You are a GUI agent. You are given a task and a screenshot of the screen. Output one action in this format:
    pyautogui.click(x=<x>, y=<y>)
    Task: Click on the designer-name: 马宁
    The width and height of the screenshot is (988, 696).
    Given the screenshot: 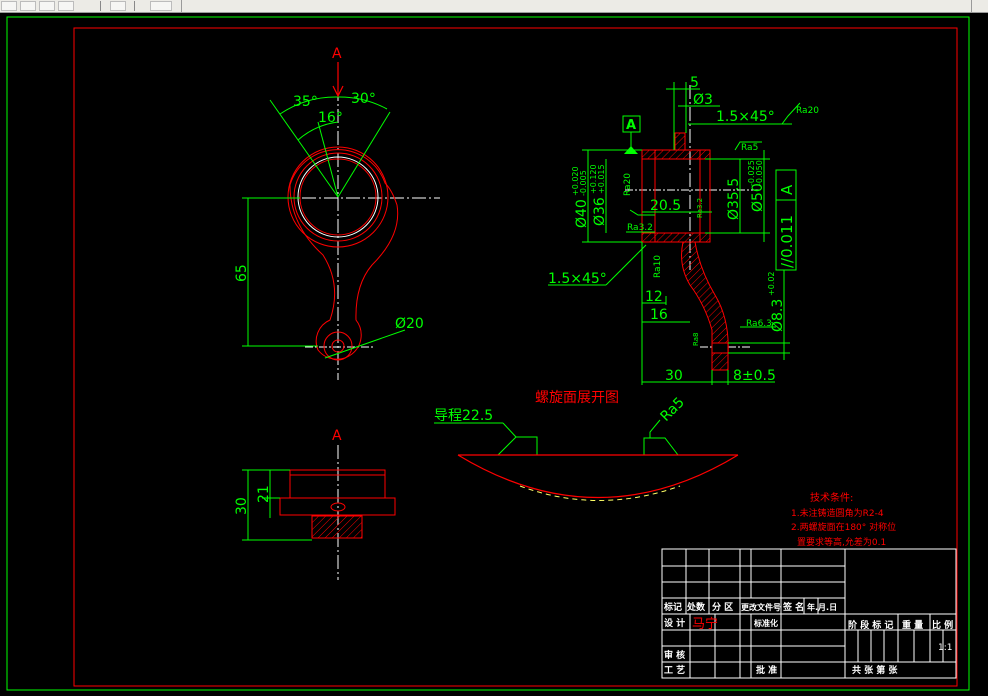 What is the action you would take?
    pyautogui.click(x=705, y=624)
    